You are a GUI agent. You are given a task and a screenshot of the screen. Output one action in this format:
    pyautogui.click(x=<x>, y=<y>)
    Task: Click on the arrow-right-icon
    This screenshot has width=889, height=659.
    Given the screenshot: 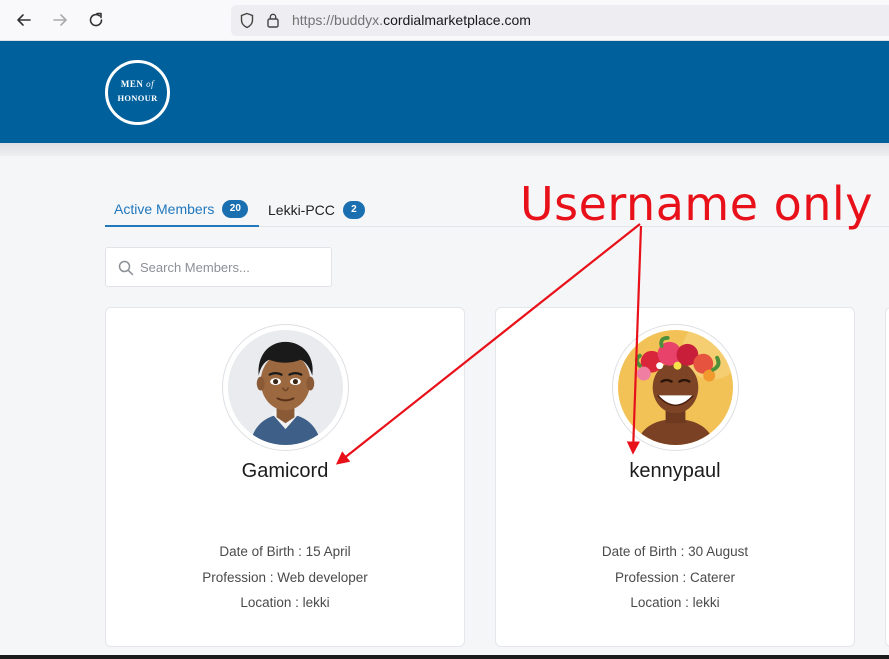 What is the action you would take?
    pyautogui.click(x=60, y=20)
    